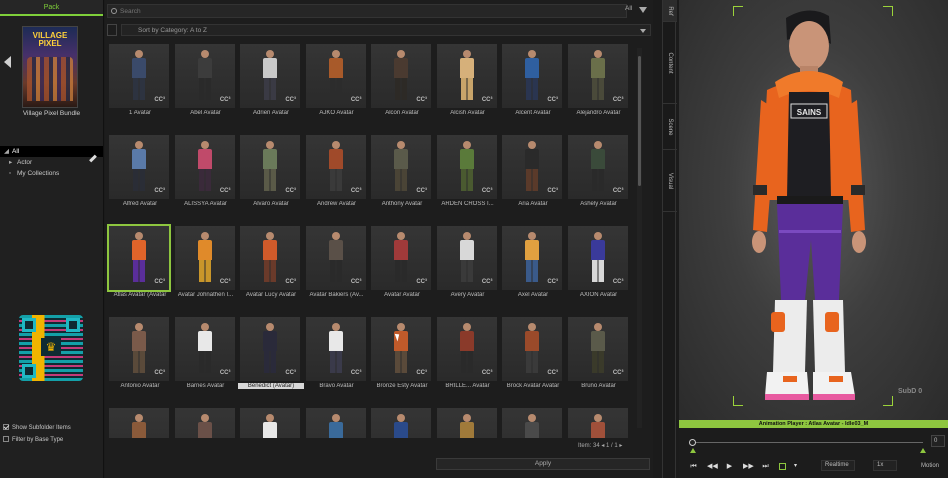 The width and height of the screenshot is (948, 478). Describe the element at coordinates (205, 113) in the screenshot. I see `avatar-item-label: Abel Avatar` at that location.